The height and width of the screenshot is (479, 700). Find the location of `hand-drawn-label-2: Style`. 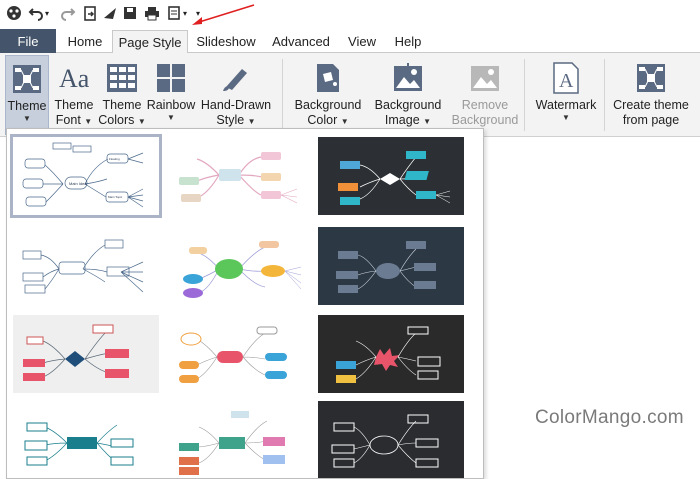

hand-drawn-label-2: Style is located at coordinates (230, 120).